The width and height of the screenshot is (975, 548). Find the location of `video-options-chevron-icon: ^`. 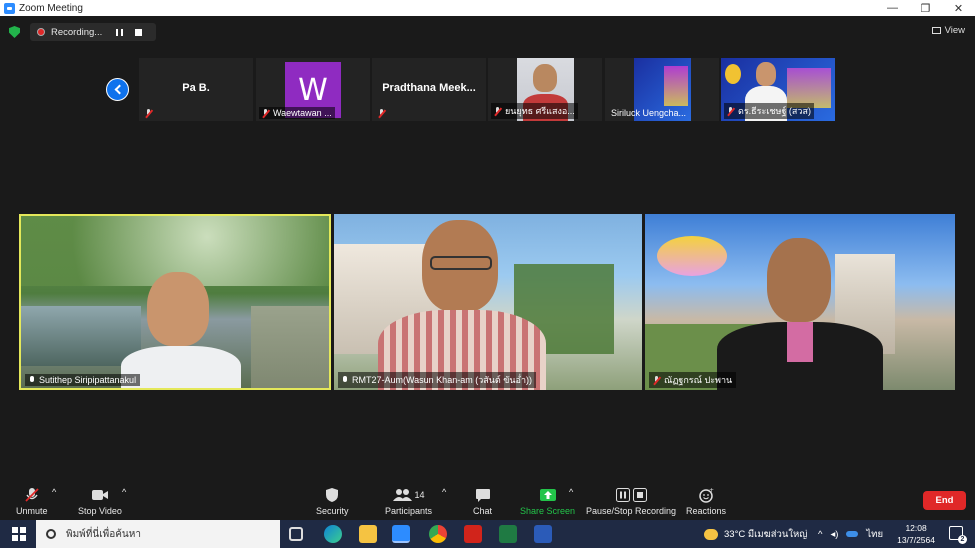

video-options-chevron-icon: ^ is located at coordinates (124, 492).